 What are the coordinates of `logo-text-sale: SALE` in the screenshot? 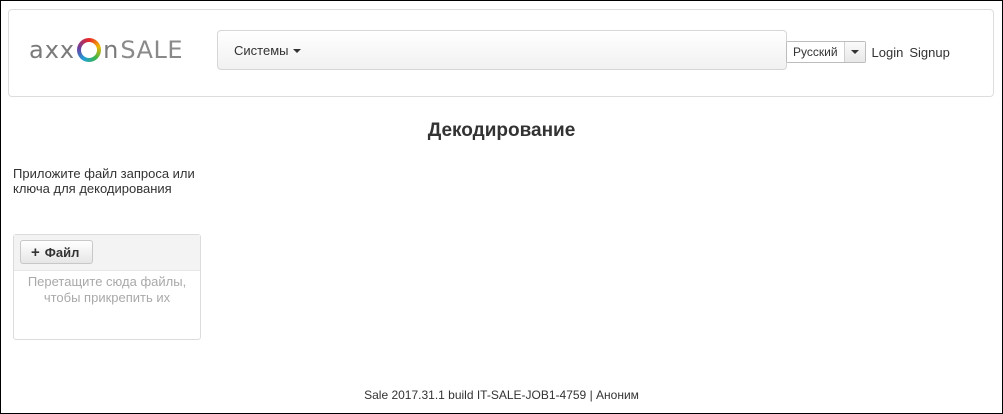 It's located at (151, 50).